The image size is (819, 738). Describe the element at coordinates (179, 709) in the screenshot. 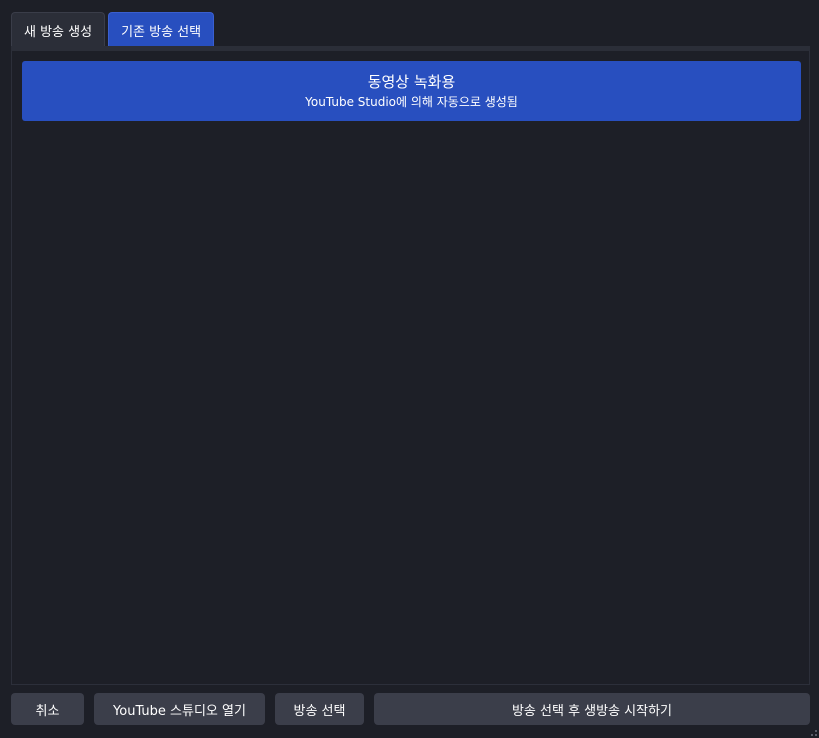

I see `open-youtube-studio-button: YouTube 스튜디오 열기` at that location.